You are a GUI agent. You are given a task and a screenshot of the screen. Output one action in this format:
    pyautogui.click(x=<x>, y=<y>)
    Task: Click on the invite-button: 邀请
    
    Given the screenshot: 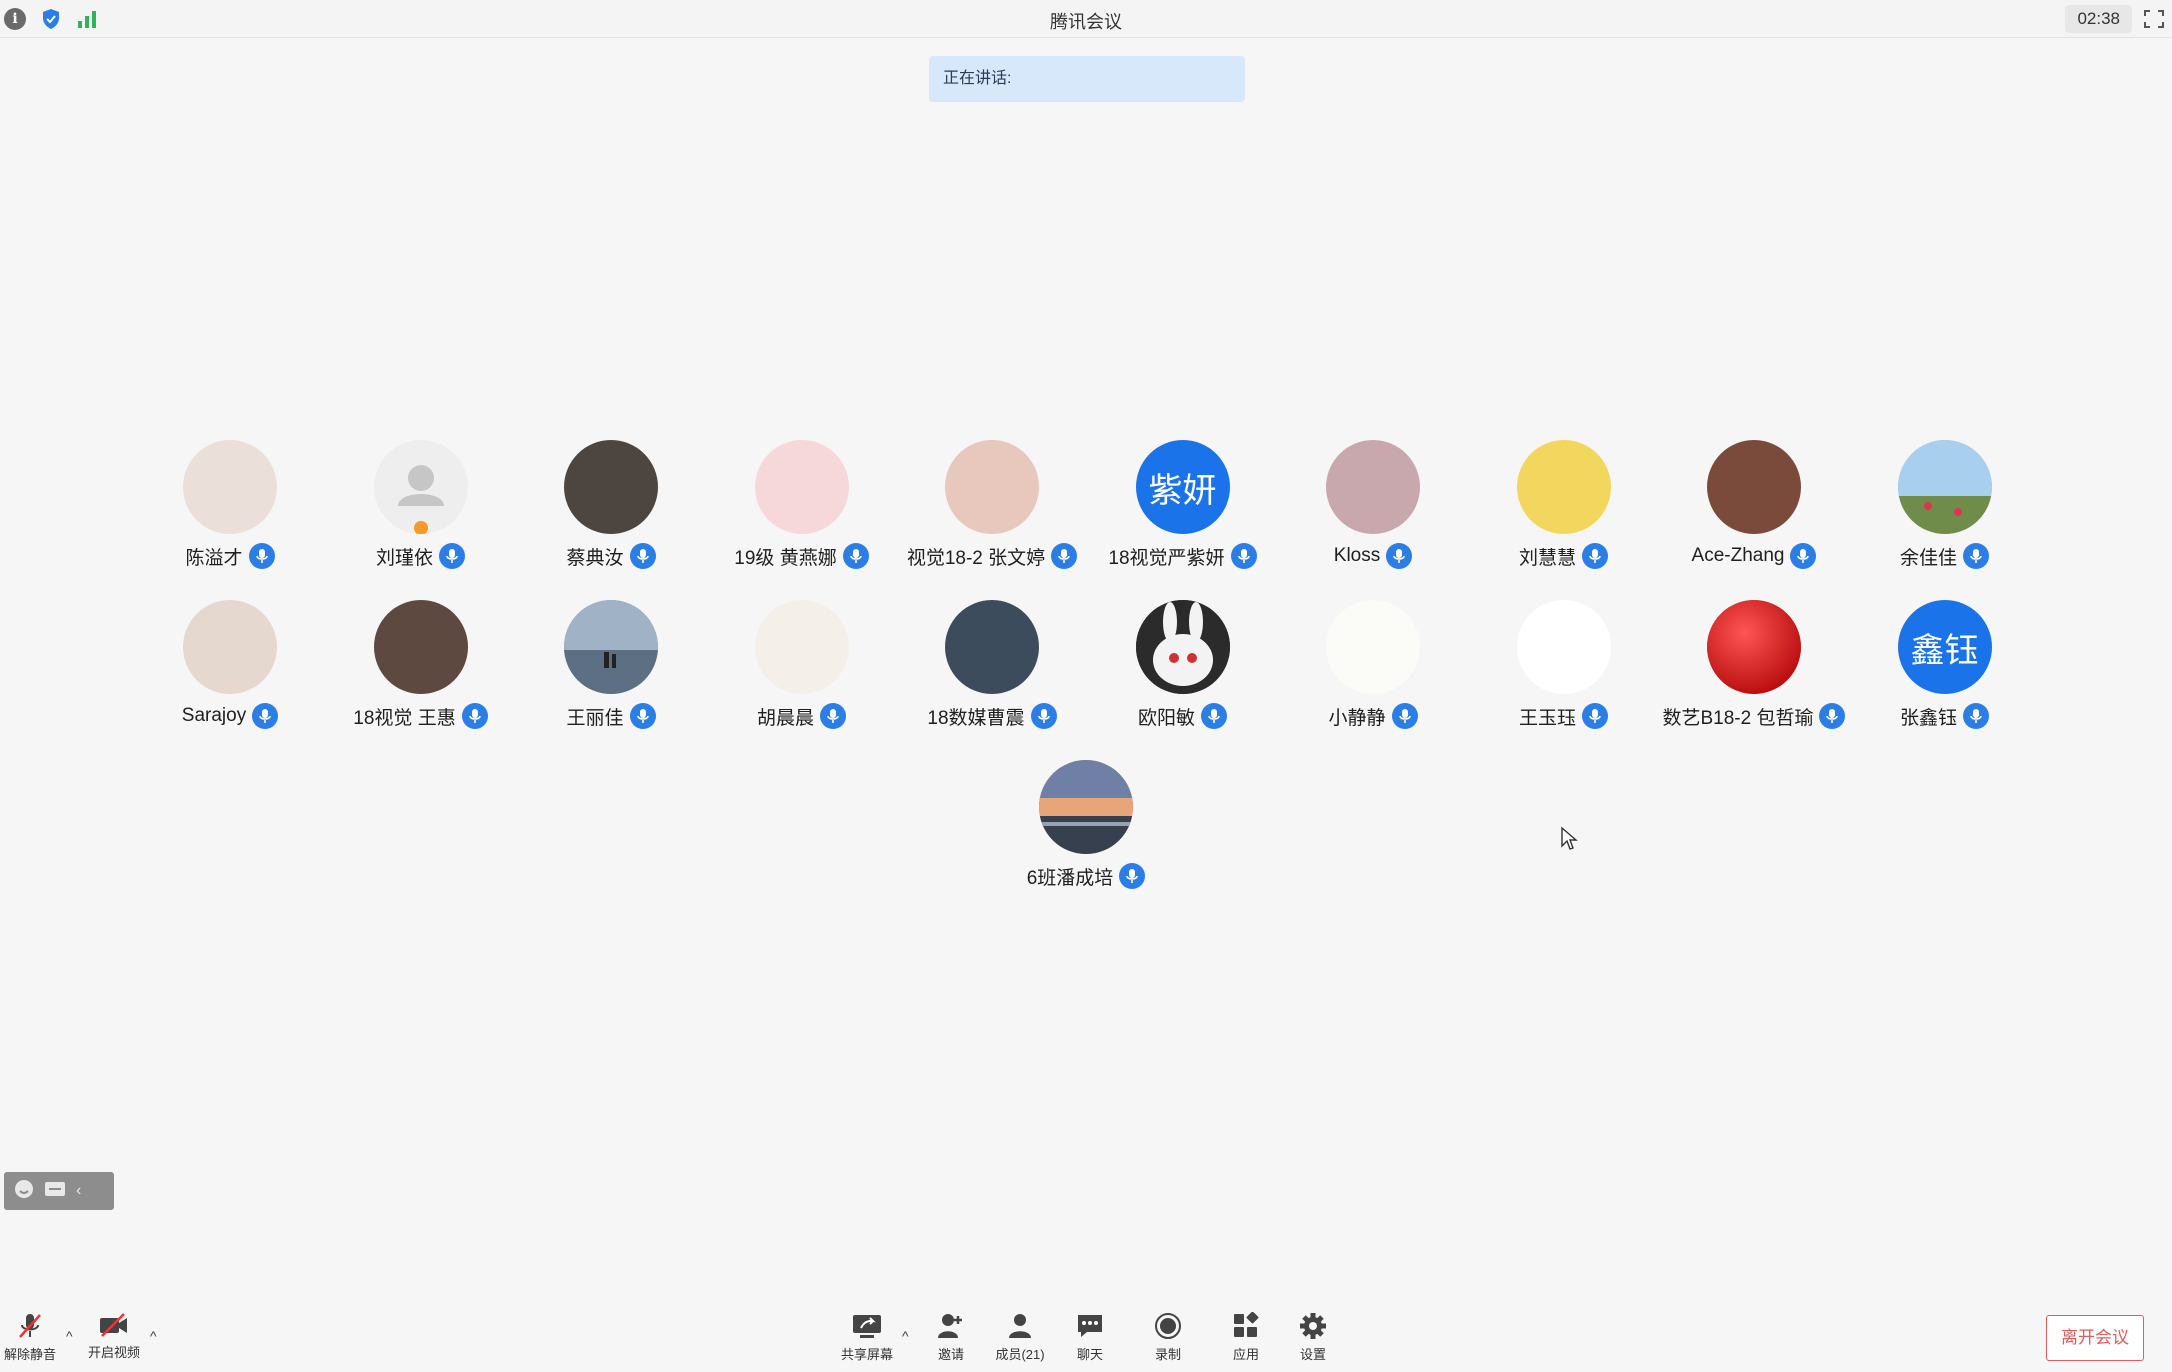 What is the action you would take?
    pyautogui.click(x=951, y=1340)
    